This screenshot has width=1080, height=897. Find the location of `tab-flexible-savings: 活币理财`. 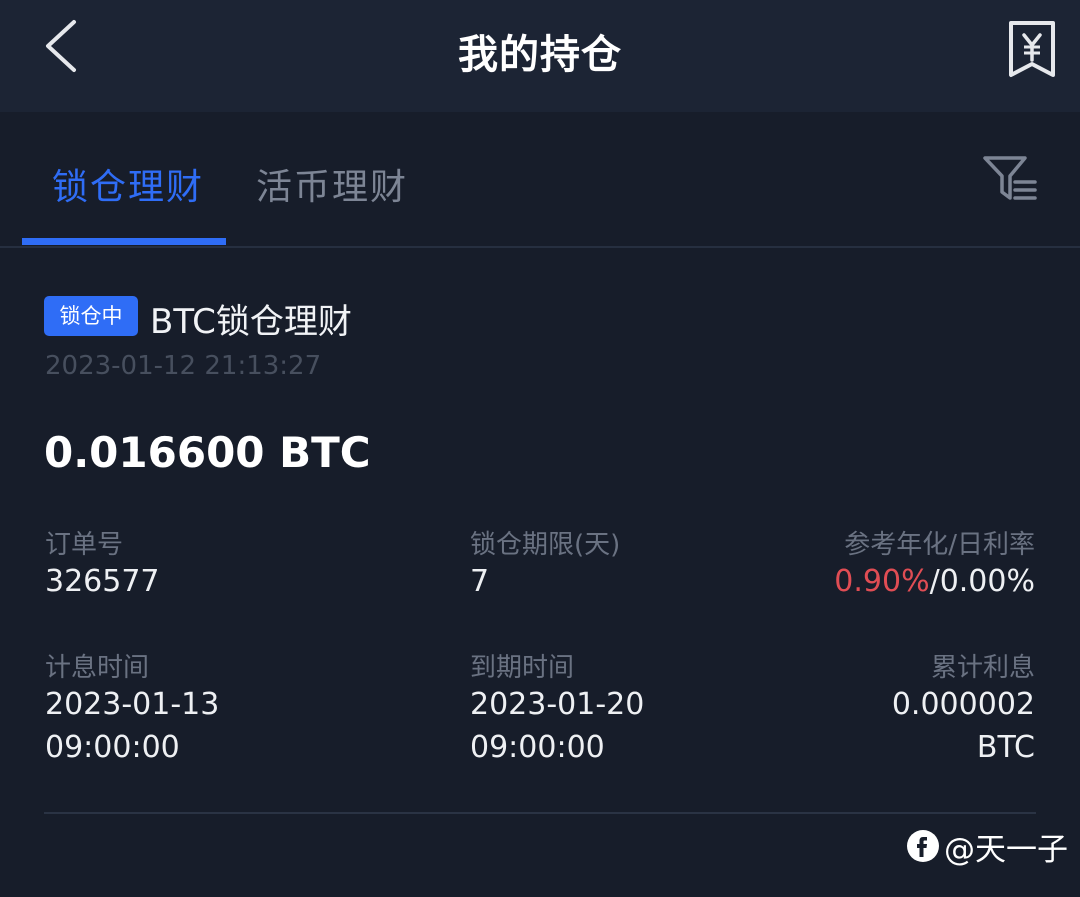

tab-flexible-savings: 活币理财 is located at coordinates (332, 184).